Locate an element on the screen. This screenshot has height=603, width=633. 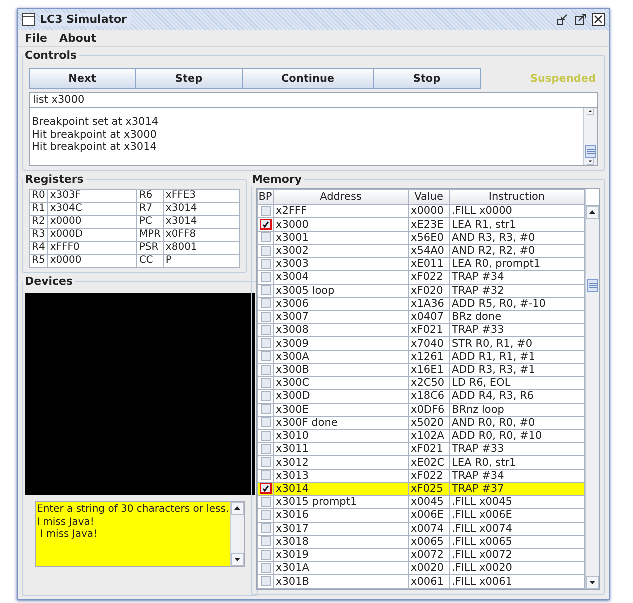
memory-row: x3016 x006E .FILL x006E is located at coordinates (421, 515).